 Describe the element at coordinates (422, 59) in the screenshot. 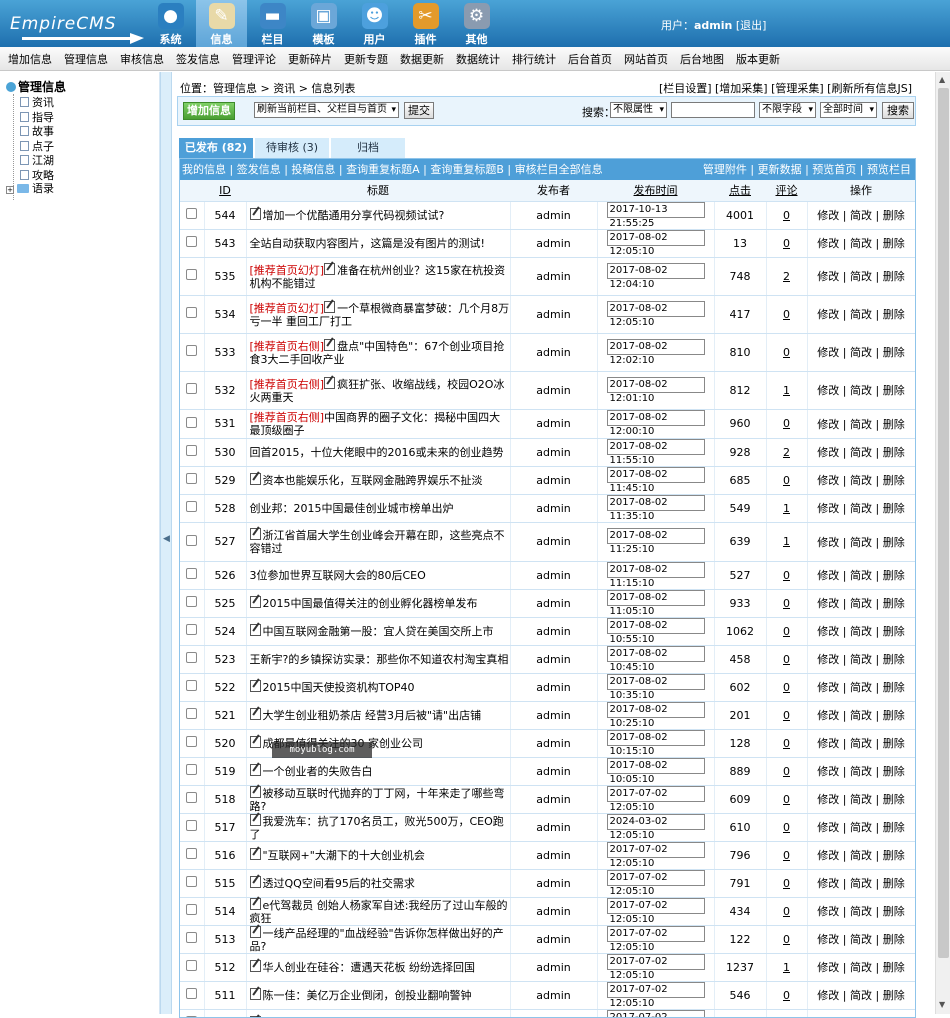

I see `subnav-item: 数据更新` at that location.